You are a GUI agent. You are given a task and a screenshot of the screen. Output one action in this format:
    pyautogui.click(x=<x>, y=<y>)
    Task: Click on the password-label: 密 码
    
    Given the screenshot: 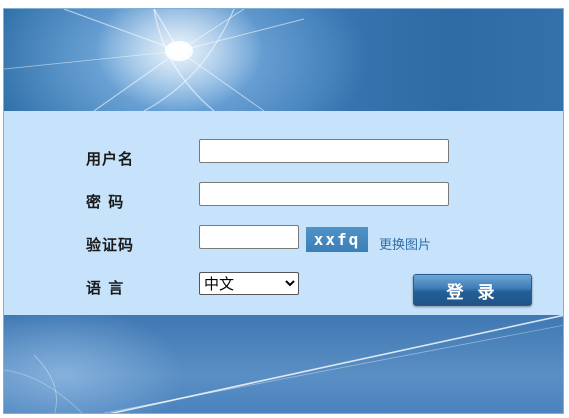 What is the action you would take?
    pyautogui.click(x=105, y=202)
    